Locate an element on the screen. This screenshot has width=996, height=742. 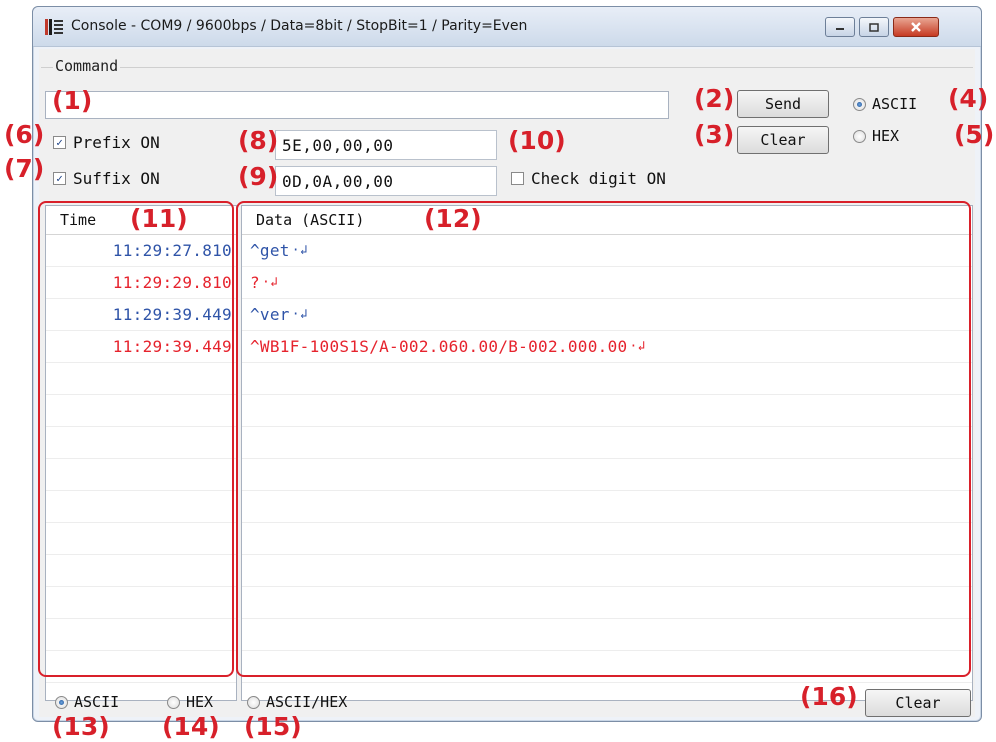
command-mode-ascii-radio: ASCII is located at coordinates (885, 104).